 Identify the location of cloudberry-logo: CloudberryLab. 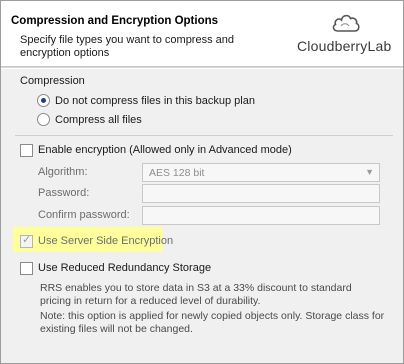
(347, 36).